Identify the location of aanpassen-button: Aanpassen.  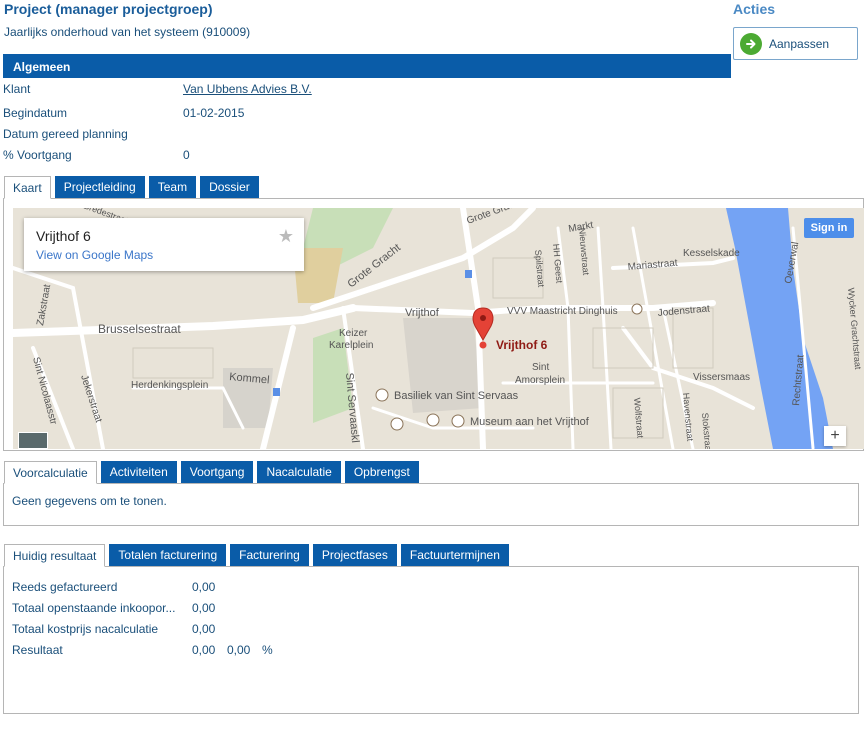
(795, 43).